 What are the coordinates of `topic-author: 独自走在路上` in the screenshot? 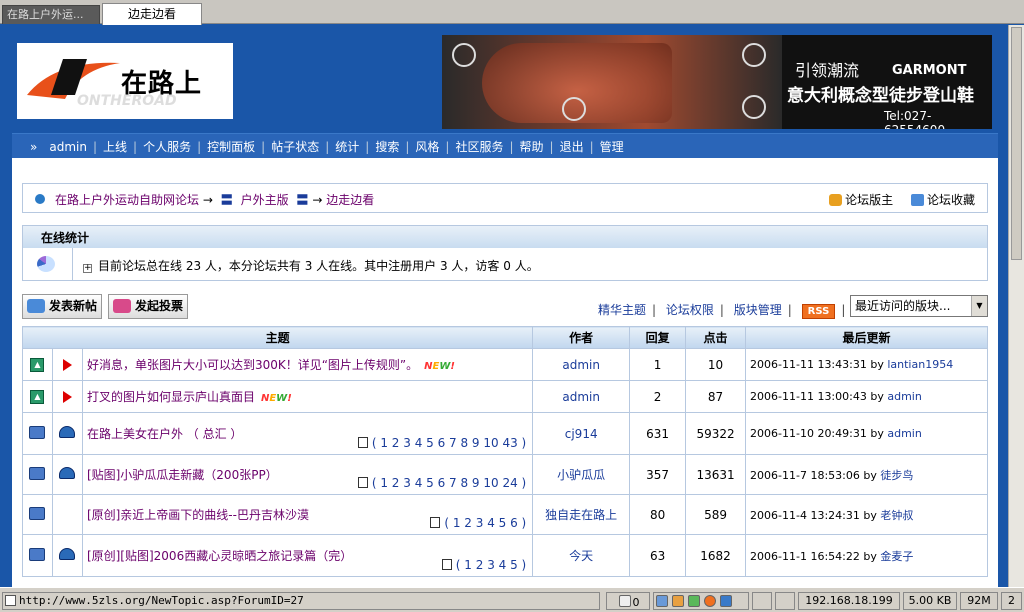 It's located at (581, 514).